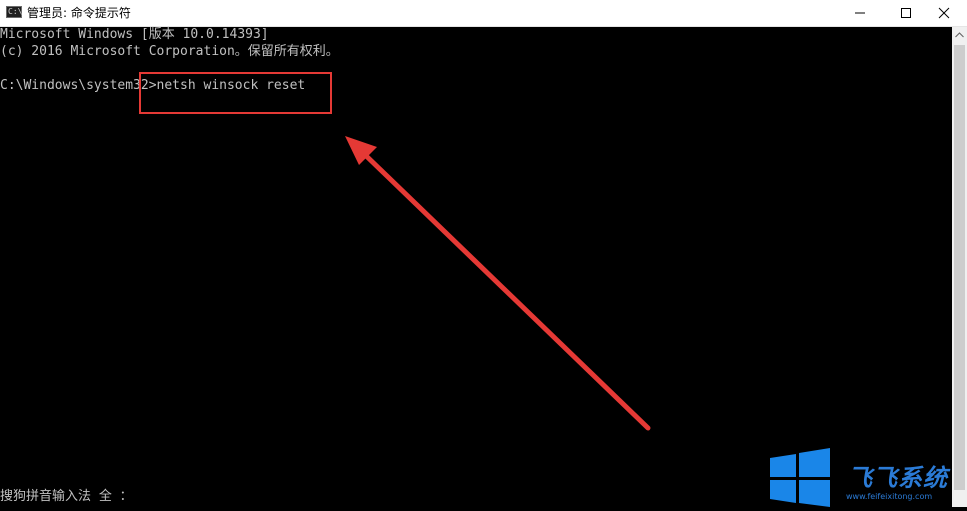  I want to click on windows-logo-icon, so click(800, 477).